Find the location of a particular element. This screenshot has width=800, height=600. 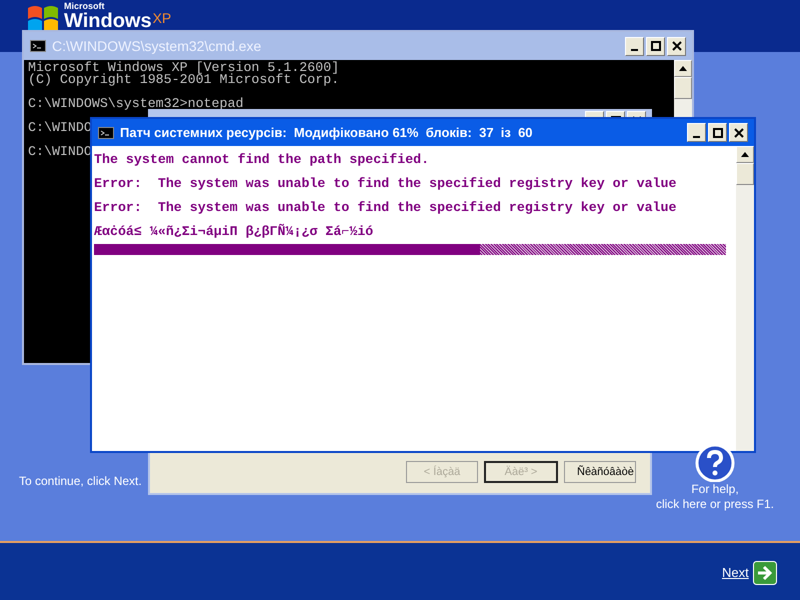

console-line: Microsoft Windows XP [Version 5.1.2600] is located at coordinates (184, 68).